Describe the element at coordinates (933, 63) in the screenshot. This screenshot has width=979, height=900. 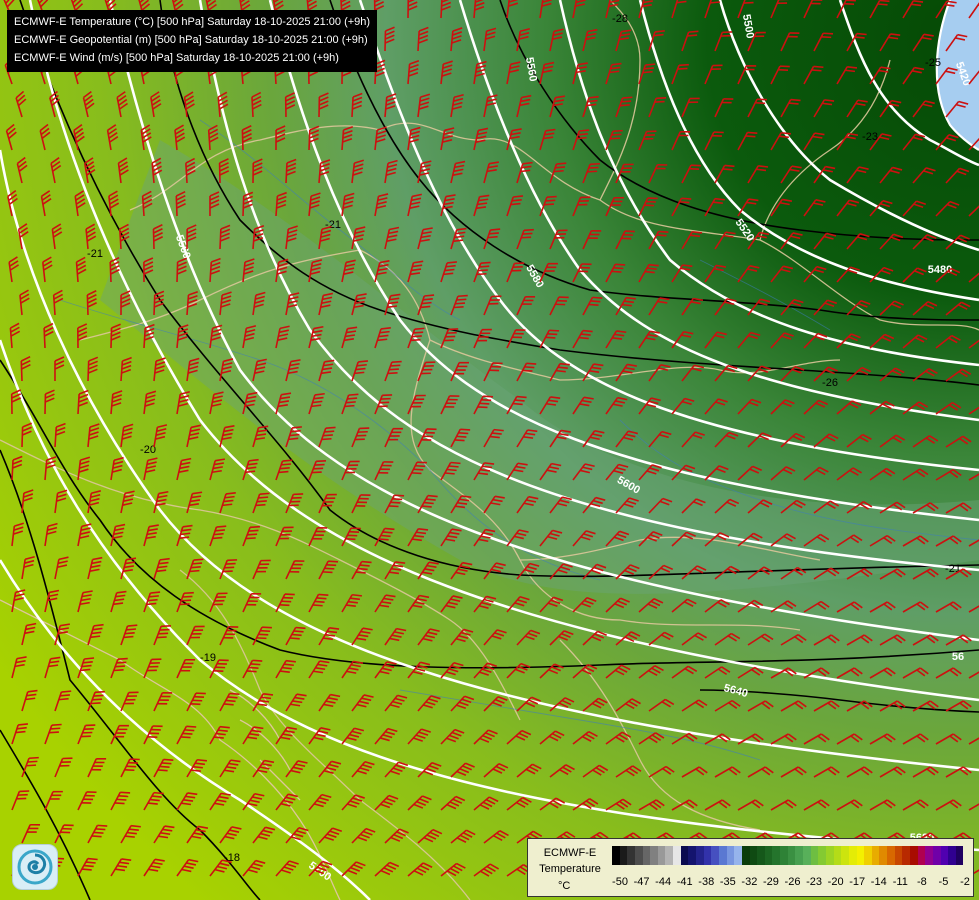
I see `temperature-label: -25` at that location.